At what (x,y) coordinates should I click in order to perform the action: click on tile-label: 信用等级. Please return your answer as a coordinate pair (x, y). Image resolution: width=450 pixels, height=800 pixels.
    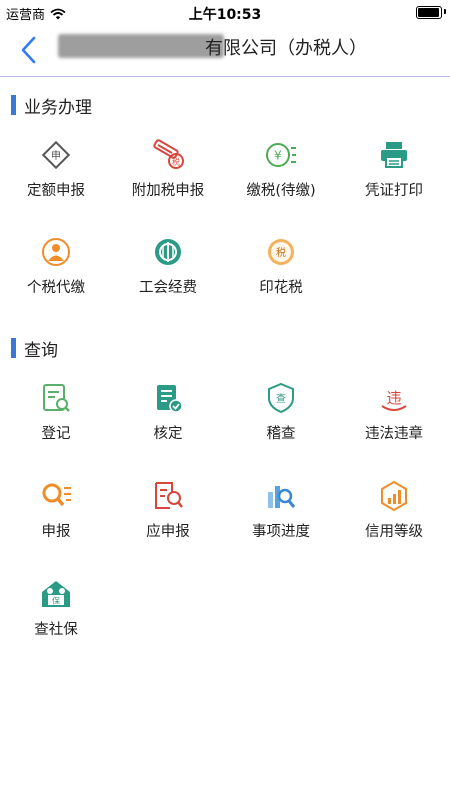
    Looking at the image, I should click on (394, 532).